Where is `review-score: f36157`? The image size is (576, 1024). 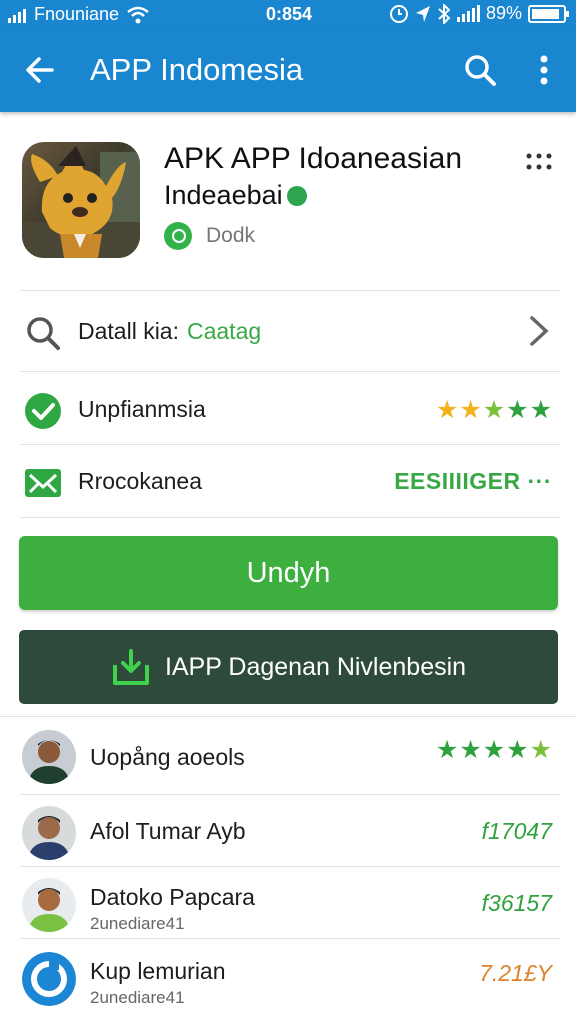 review-score: f36157 is located at coordinates (516, 903).